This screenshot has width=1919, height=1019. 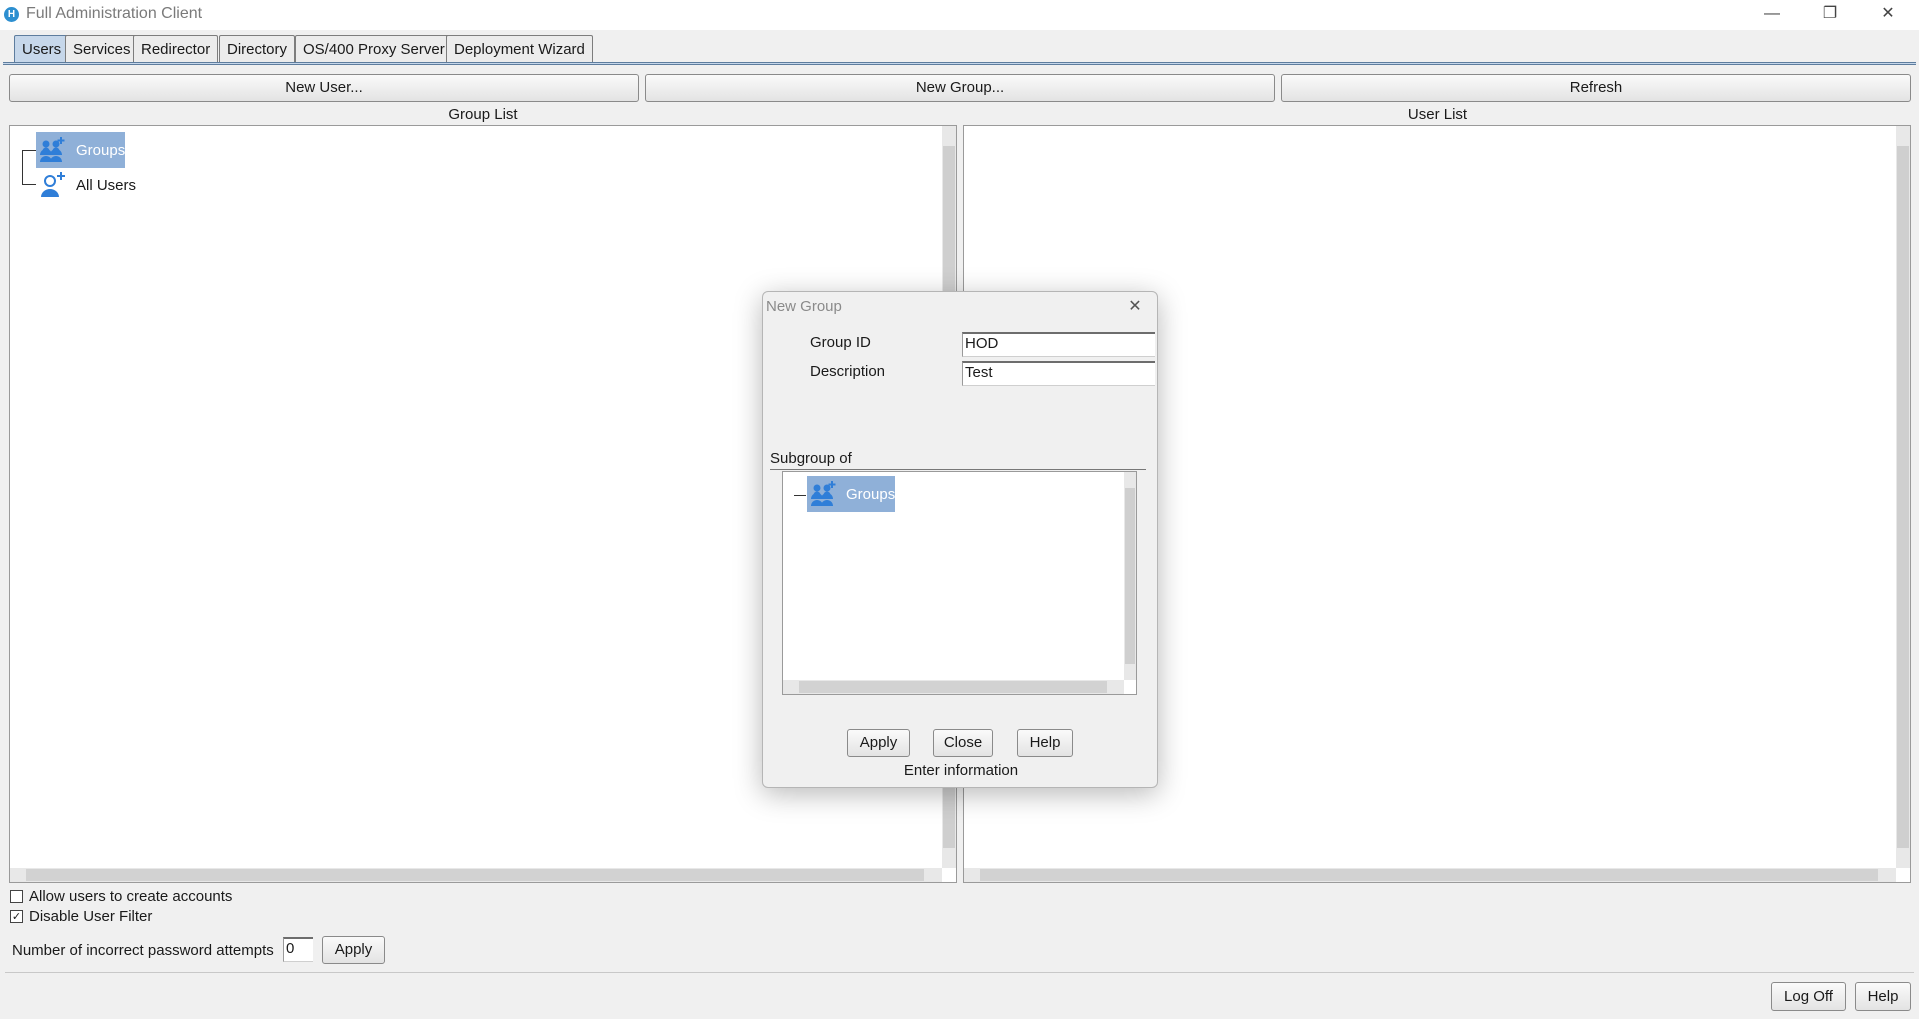 What do you see at coordinates (91, 916) in the screenshot?
I see `disable-user-filter-label: Disable User Filter` at bounding box center [91, 916].